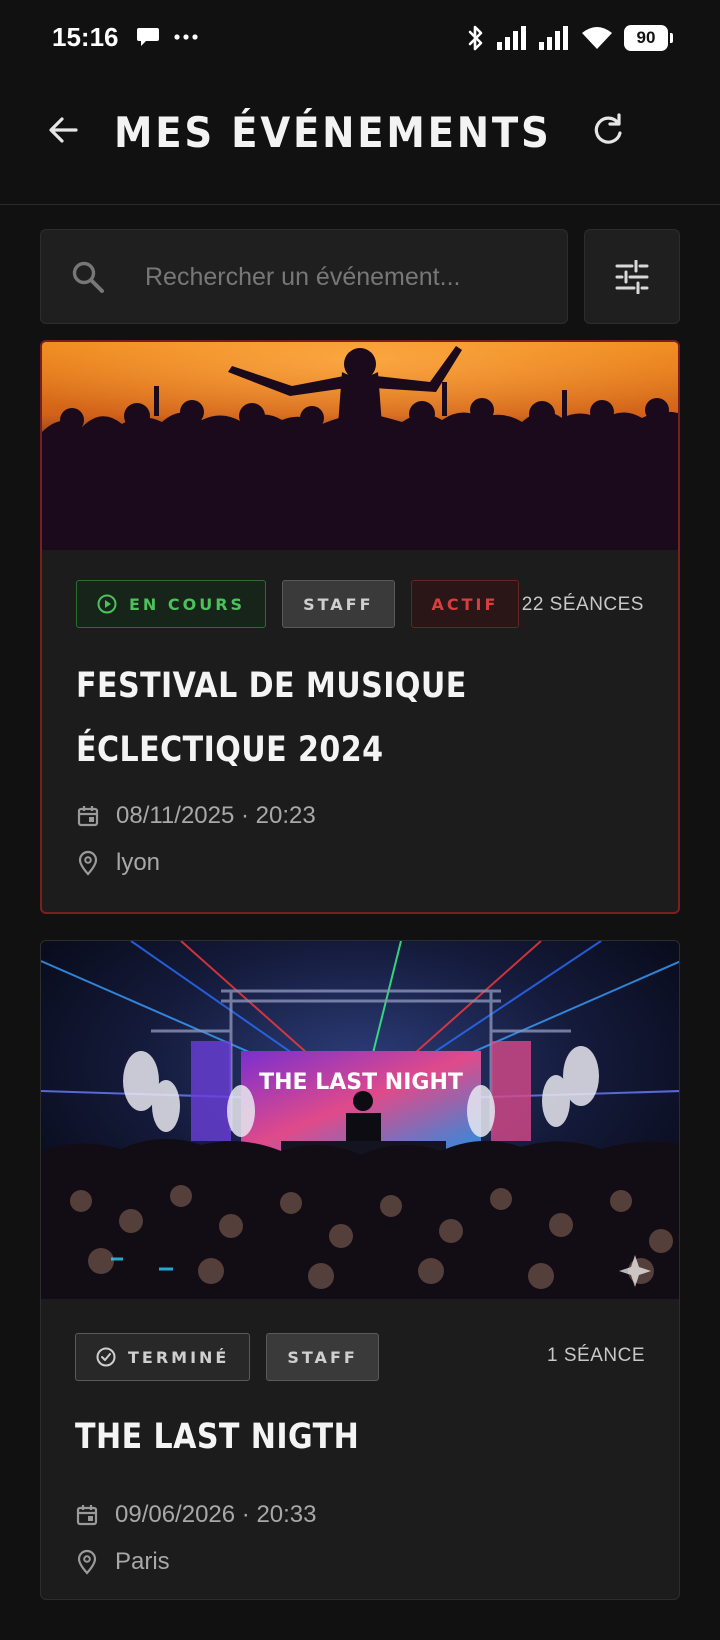 This screenshot has width=720, height=1640. I want to click on bluetooth-icon, so click(475, 38).